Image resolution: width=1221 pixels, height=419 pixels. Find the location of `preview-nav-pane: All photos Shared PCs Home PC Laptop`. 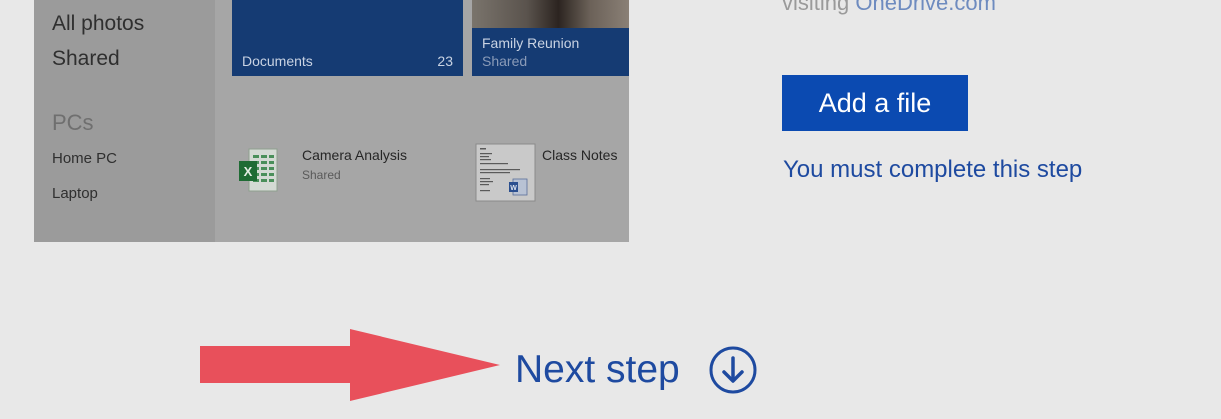

preview-nav-pane: All photos Shared PCs Home PC Laptop is located at coordinates (124, 121).